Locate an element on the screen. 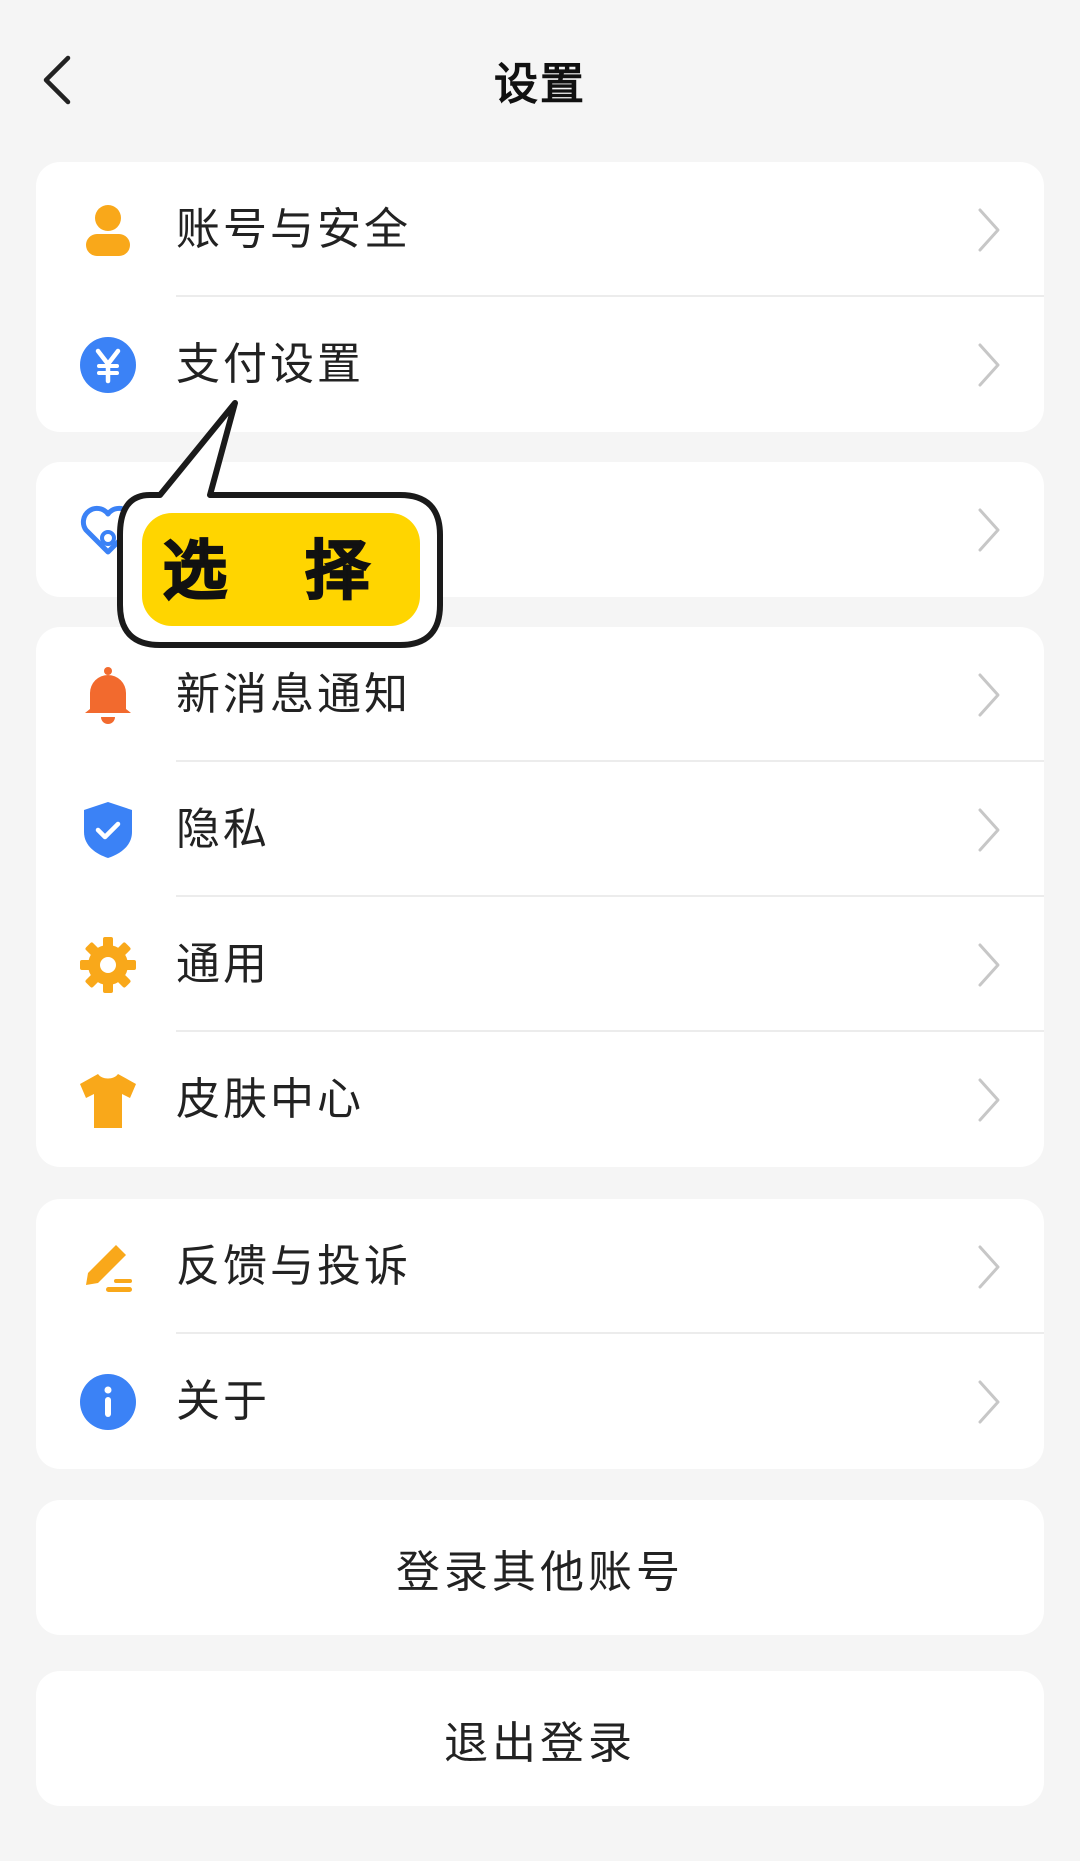 This screenshot has height=1861, width=1080. item-label: 反馈与投诉 is located at coordinates (293, 1266).